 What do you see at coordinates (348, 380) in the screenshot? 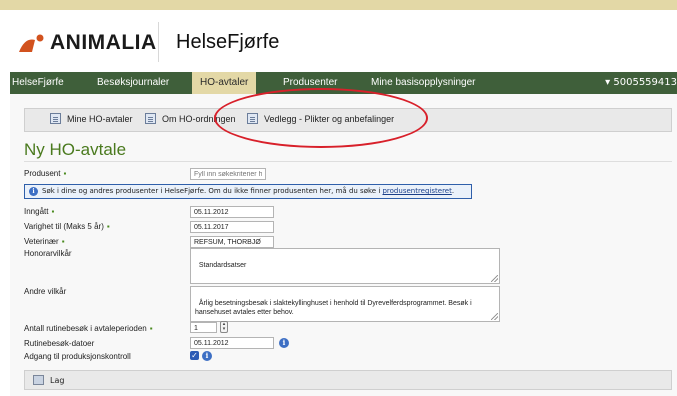
I see `action-bar: Lag` at bounding box center [348, 380].